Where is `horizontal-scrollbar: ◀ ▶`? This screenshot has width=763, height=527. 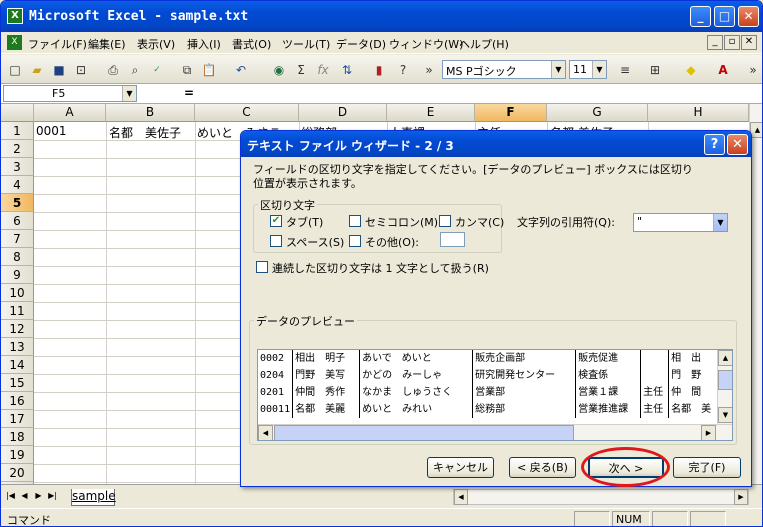
horizontal-scrollbar: ◀ ▶ is located at coordinates (601, 497).